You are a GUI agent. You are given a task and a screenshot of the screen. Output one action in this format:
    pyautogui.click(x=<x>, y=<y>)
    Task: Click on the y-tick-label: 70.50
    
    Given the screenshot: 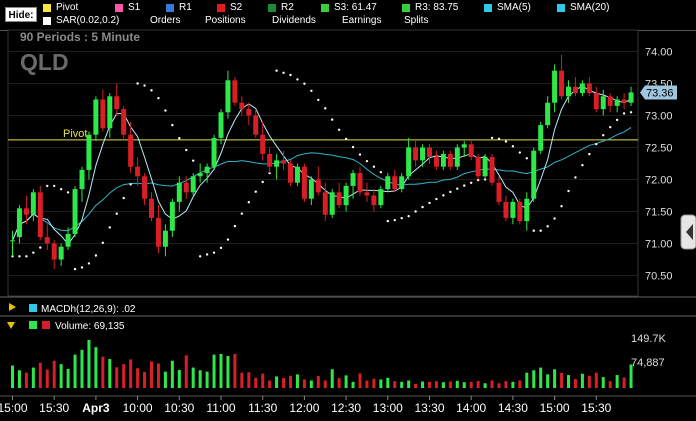 What is the action you would take?
    pyautogui.click(x=659, y=277)
    